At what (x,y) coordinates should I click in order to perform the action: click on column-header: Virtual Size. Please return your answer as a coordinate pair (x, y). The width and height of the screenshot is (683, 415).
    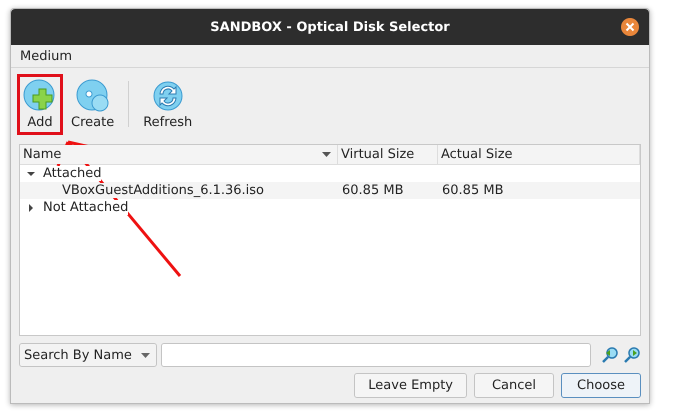
    Looking at the image, I should click on (388, 154).